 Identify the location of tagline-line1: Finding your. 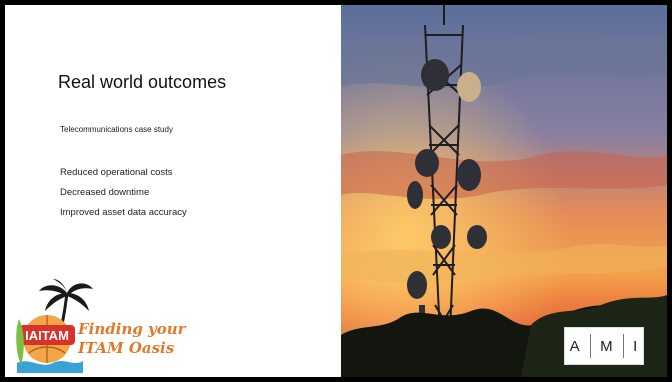
(132, 329).